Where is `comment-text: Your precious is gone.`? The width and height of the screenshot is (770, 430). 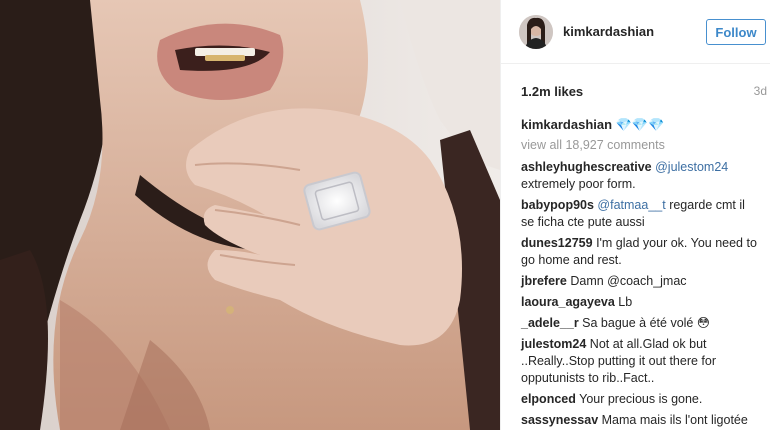
comment-text: Your precious is gone. is located at coordinates (641, 399).